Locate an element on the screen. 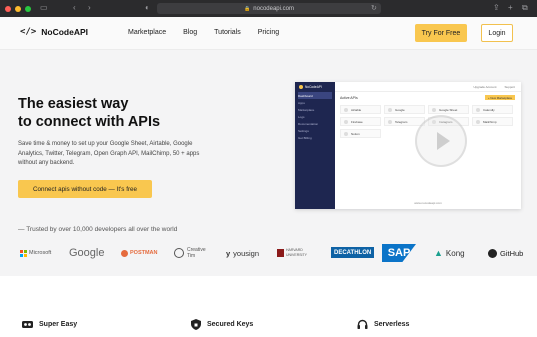 This screenshot has width=537, height=337. creative-tim-icon is located at coordinates (179, 253).